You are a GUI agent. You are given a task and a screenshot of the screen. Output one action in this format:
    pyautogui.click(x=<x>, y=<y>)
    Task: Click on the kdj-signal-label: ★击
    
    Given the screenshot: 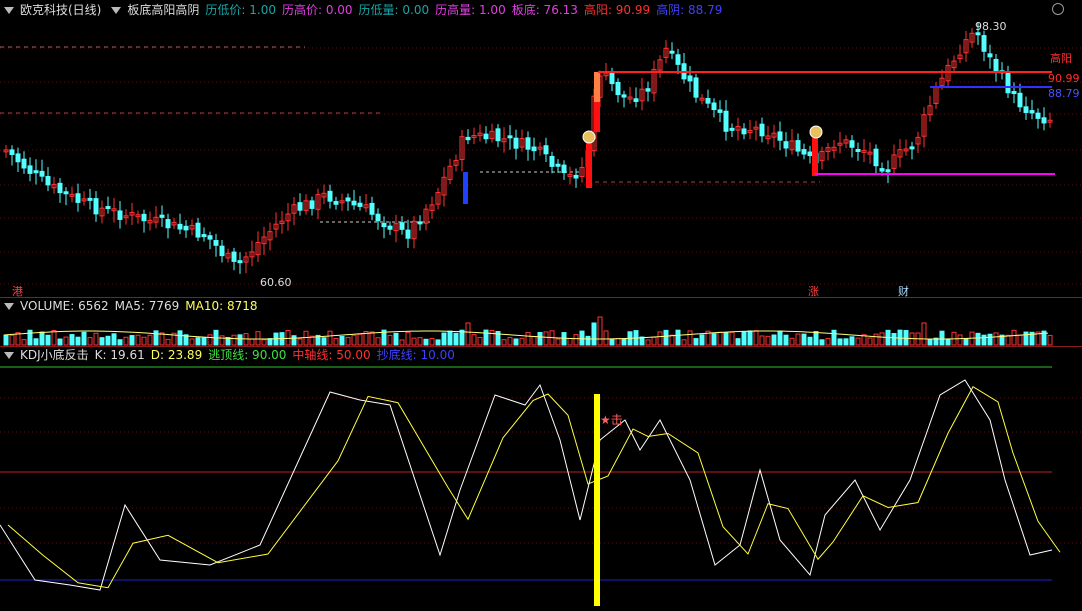 What is the action you would take?
    pyautogui.click(x=611, y=420)
    